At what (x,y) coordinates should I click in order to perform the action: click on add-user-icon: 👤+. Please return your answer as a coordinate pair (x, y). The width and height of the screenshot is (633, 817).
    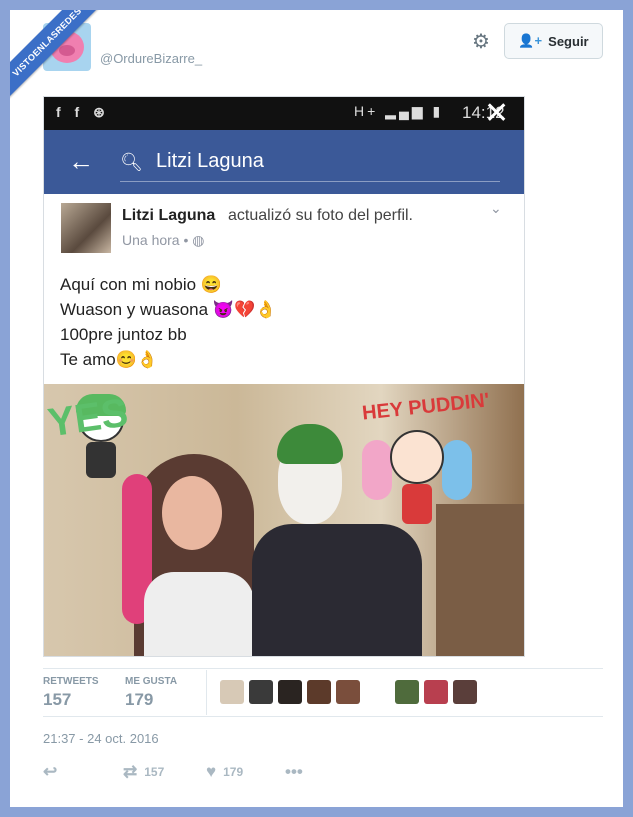
    Looking at the image, I should click on (530, 40).